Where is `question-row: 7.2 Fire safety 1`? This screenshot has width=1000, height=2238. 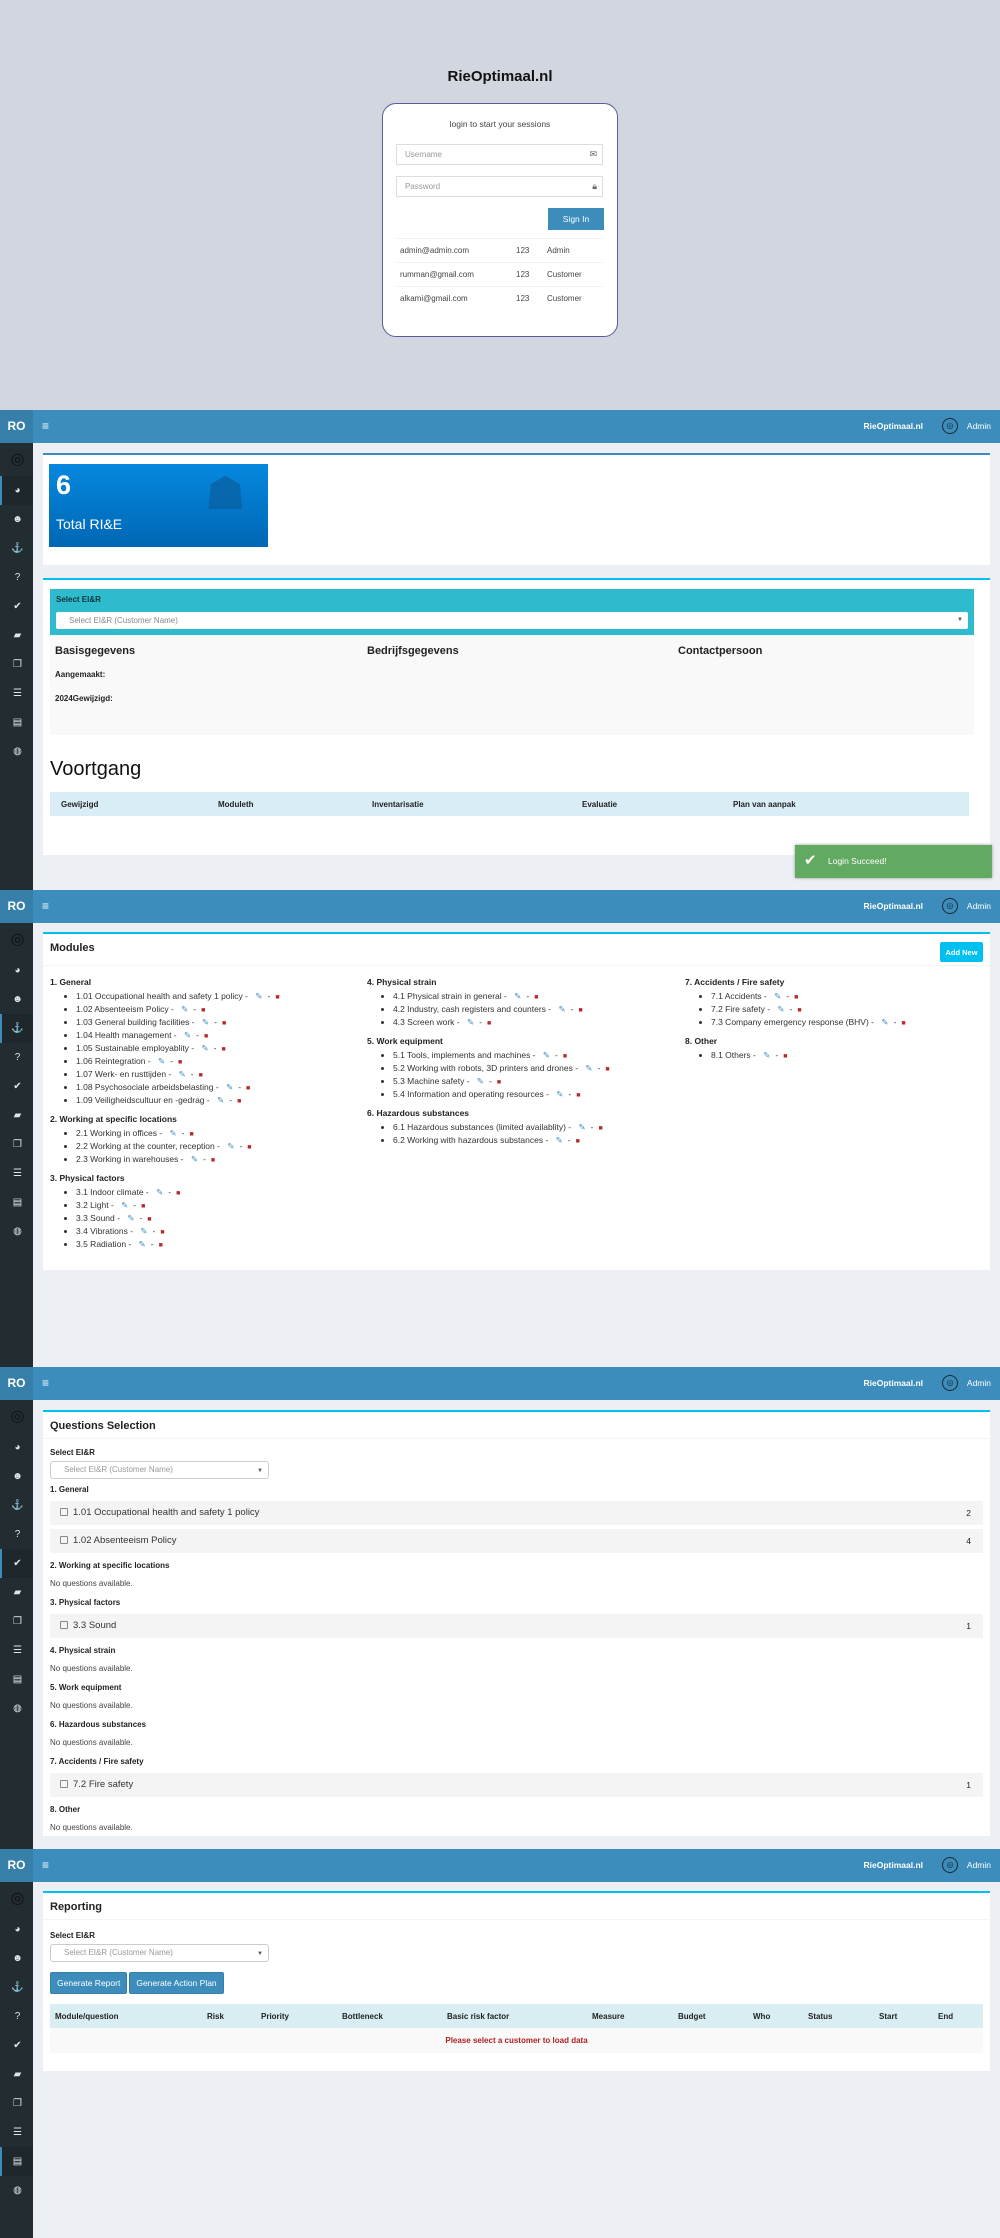 question-row: 7.2 Fire safety 1 is located at coordinates (516, 1785).